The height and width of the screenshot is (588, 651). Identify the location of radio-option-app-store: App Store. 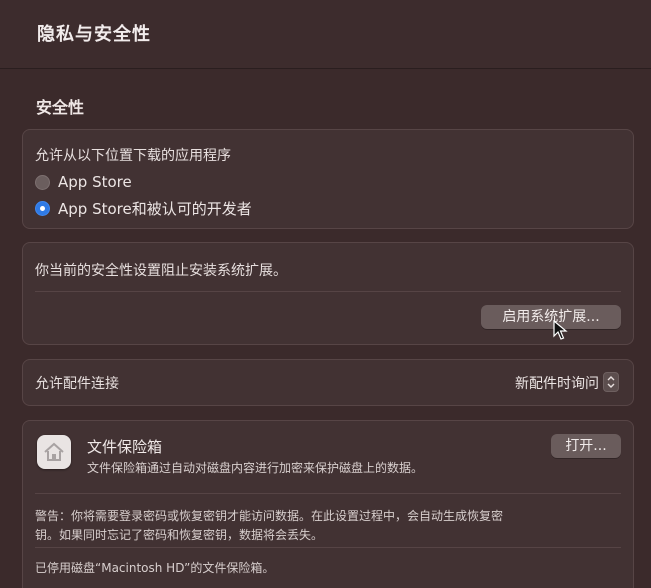
(83, 182).